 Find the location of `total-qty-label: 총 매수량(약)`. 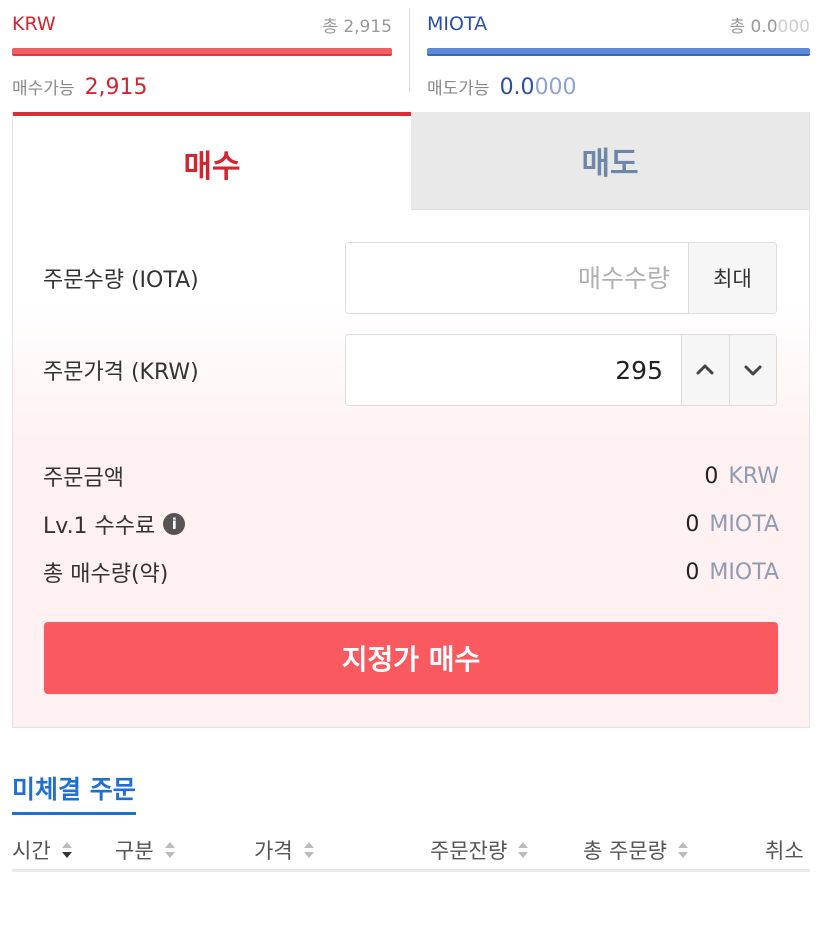

total-qty-label: 총 매수량(약) is located at coordinates (106, 574).